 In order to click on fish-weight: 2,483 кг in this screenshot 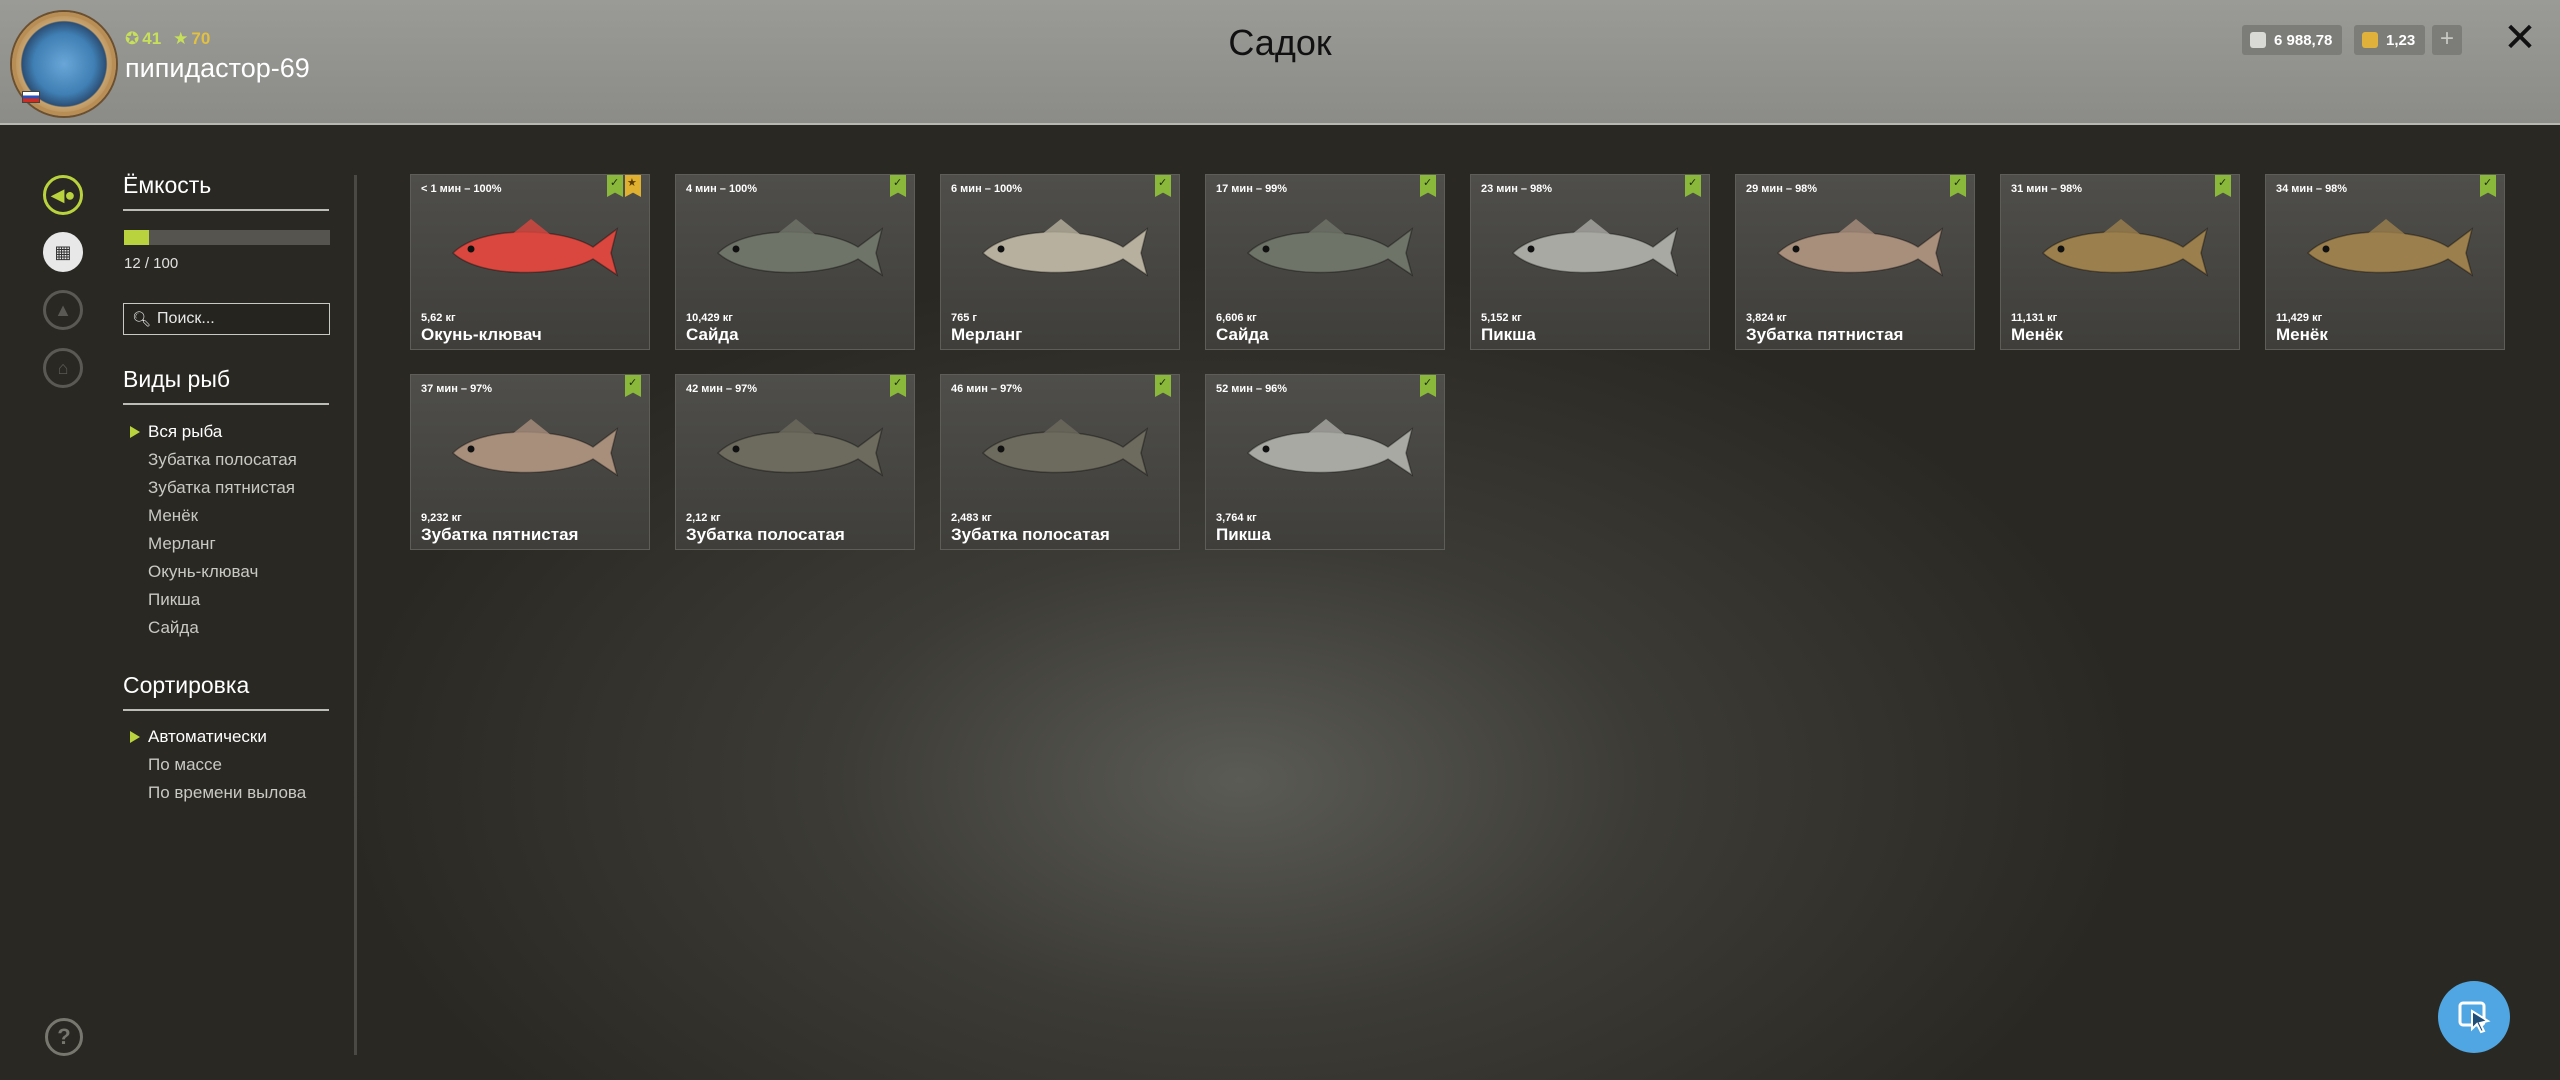, I will do `click(971, 518)`.